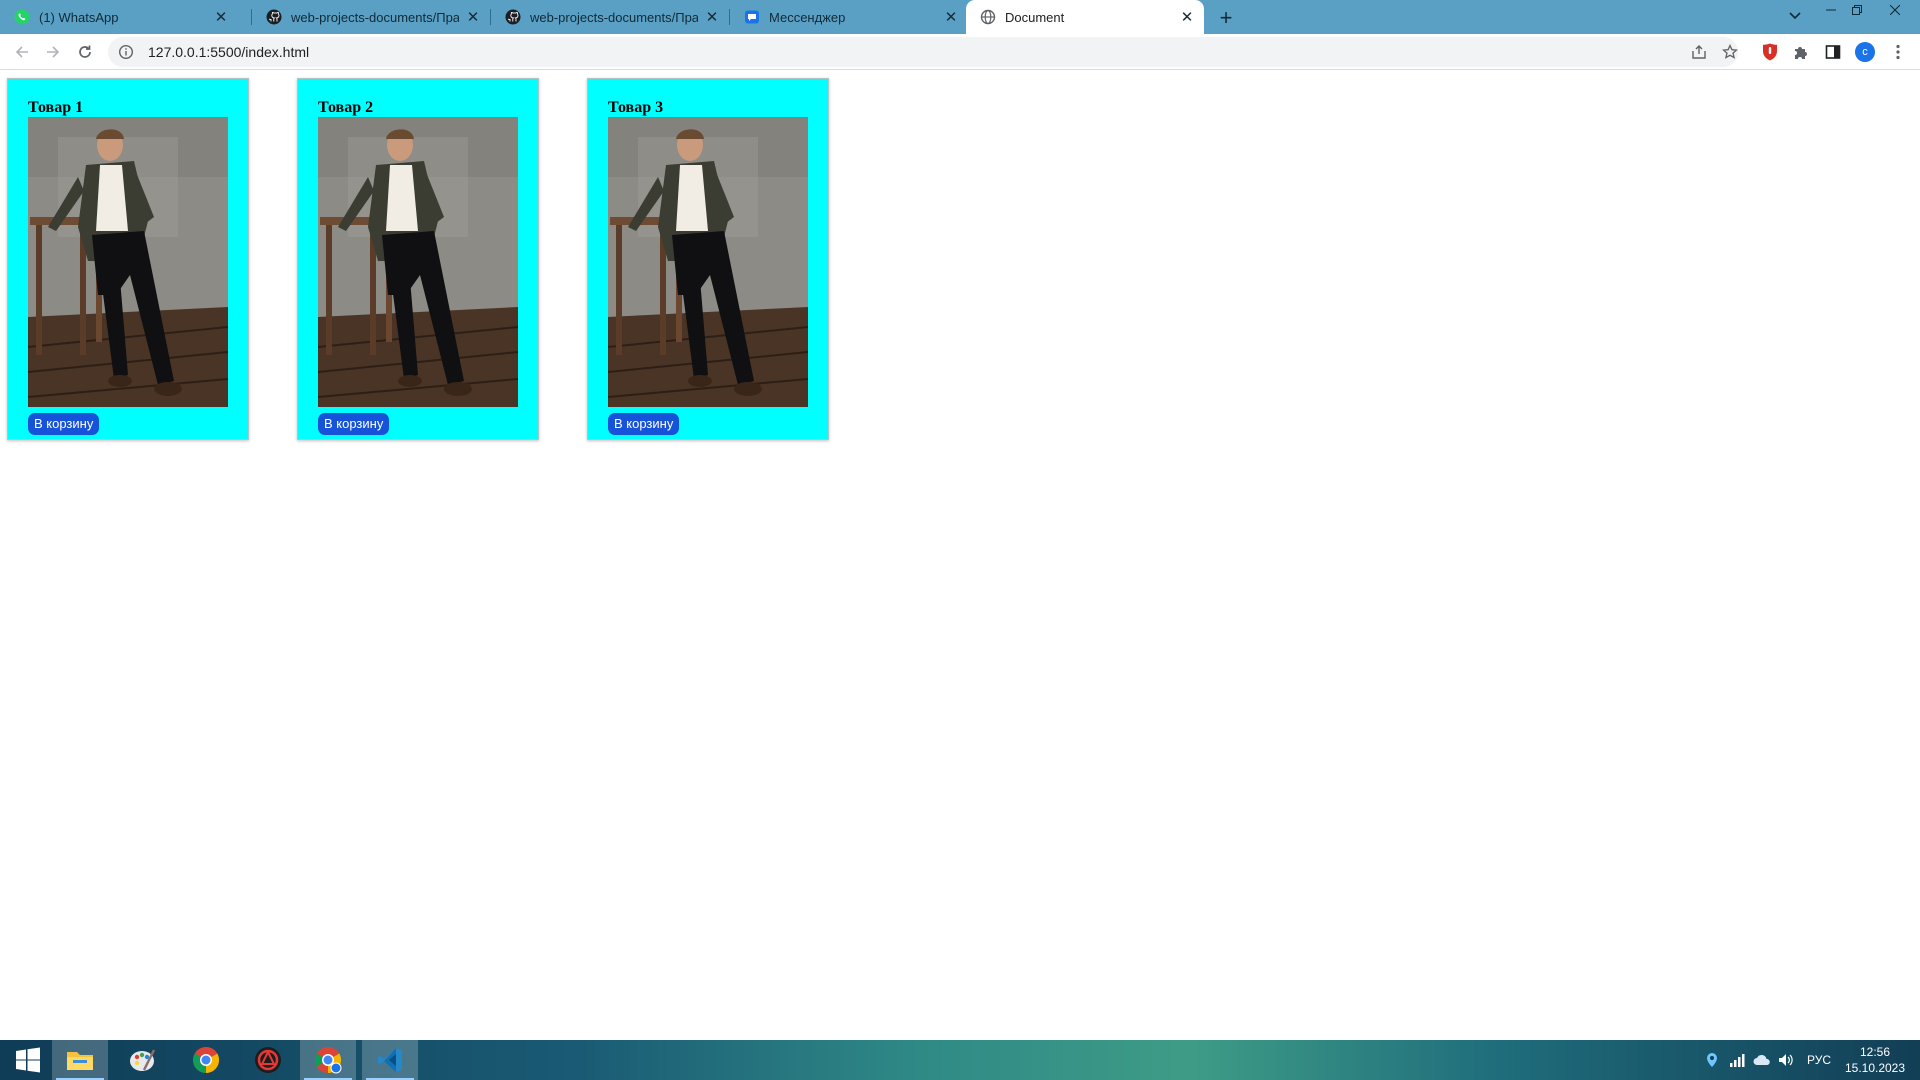  What do you see at coordinates (1895, 10) in the screenshot?
I see `close-window-icon` at bounding box center [1895, 10].